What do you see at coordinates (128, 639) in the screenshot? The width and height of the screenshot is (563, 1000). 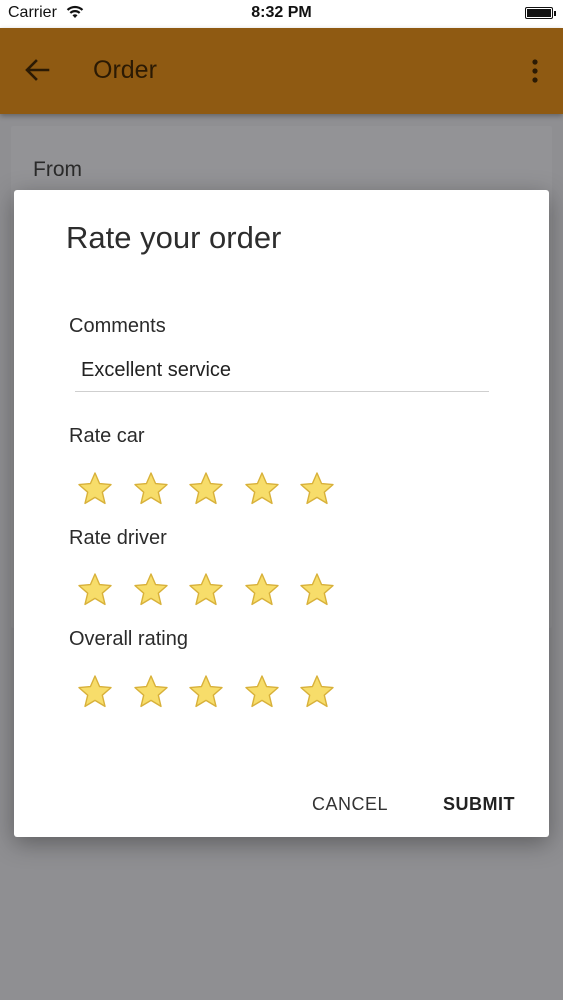 I see `overall-rating-label: Overall rating` at bounding box center [128, 639].